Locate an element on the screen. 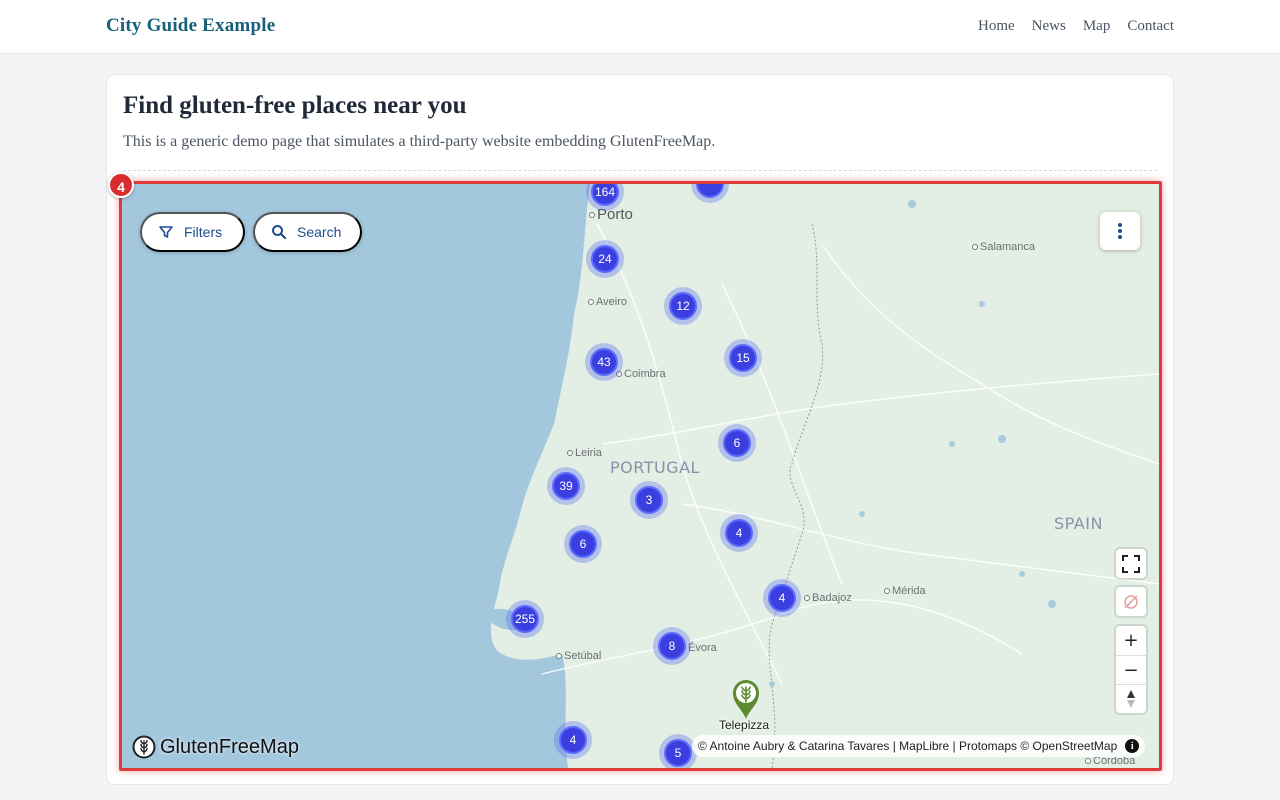 This screenshot has height=800, width=1280. fullscreen-icon is located at coordinates (1131, 563).